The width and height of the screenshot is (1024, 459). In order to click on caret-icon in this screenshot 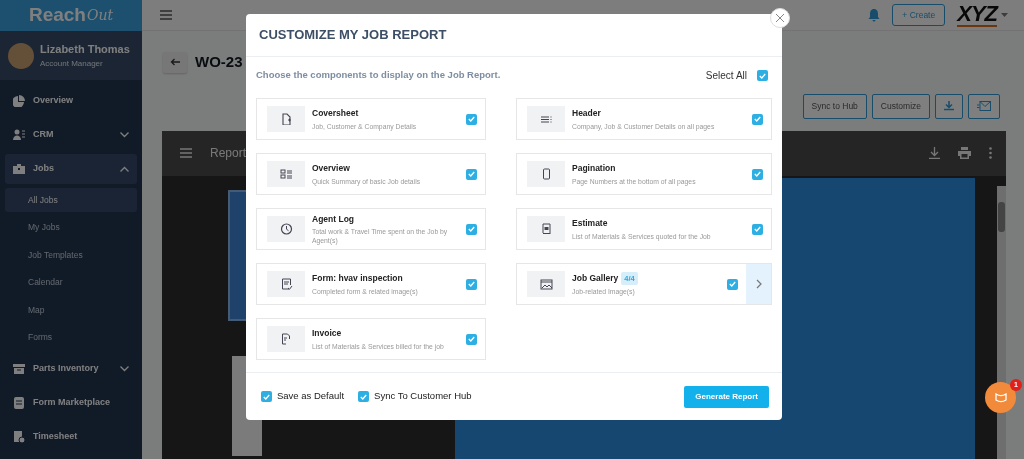, I will do `click(1004, 15)`.